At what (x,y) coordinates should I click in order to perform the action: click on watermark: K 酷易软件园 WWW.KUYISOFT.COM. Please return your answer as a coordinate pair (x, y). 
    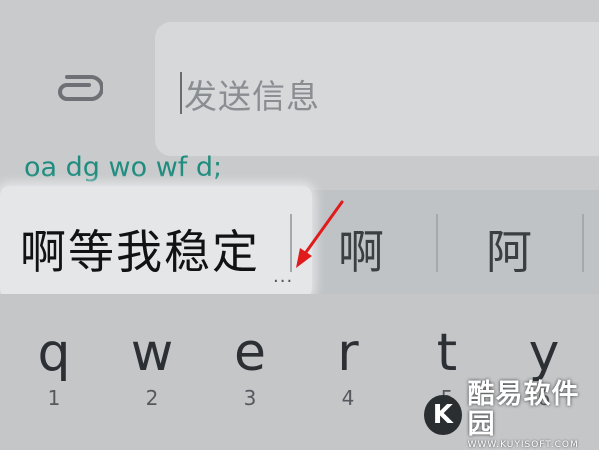
    Looking at the image, I should click on (509, 415).